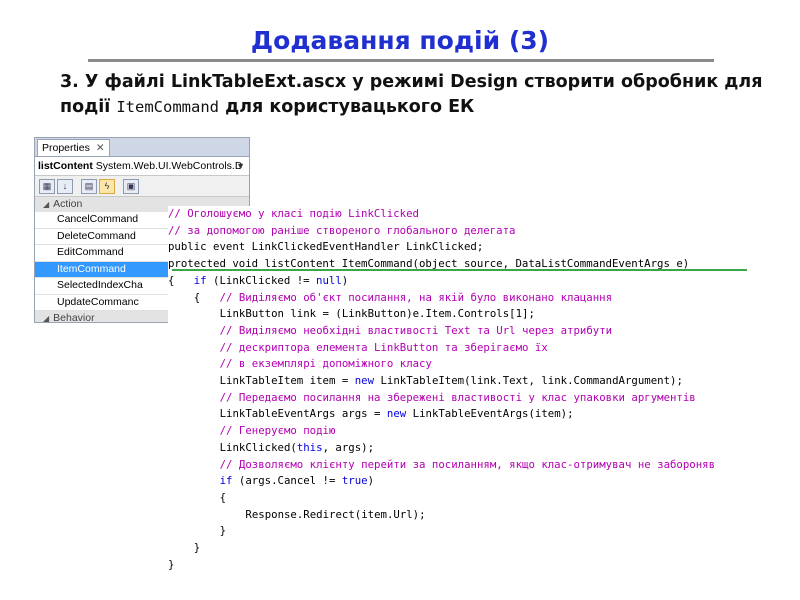 The height and width of the screenshot is (600, 800). Describe the element at coordinates (347, 107) in the screenshot. I see `subtitle-suffix: для користувацького ЕК` at that location.